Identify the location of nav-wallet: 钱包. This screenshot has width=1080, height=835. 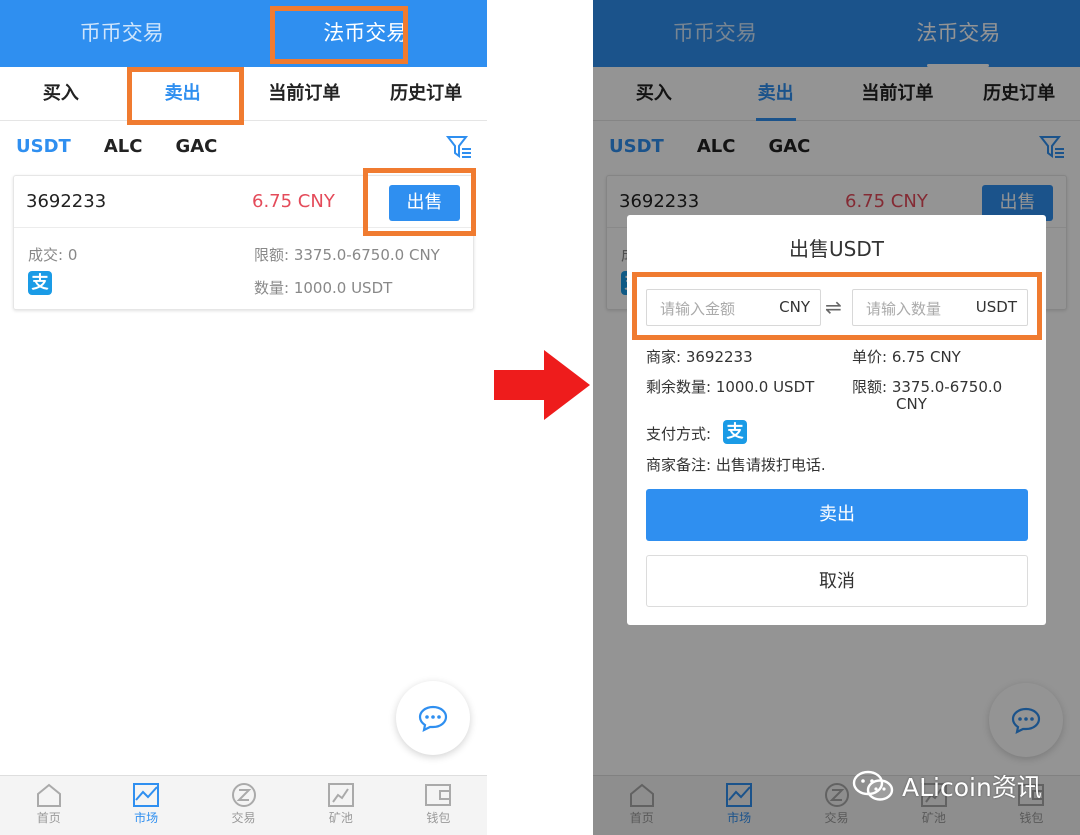
(438, 805).